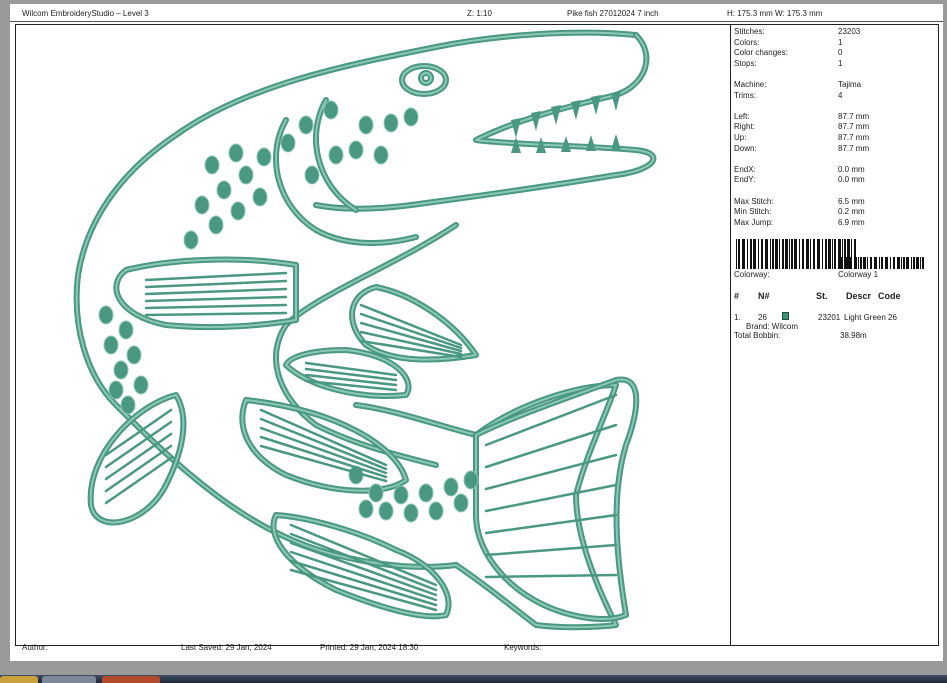 Image resolution: width=947 pixels, height=683 pixels. I want to click on thread-color-swatch, so click(785, 316).